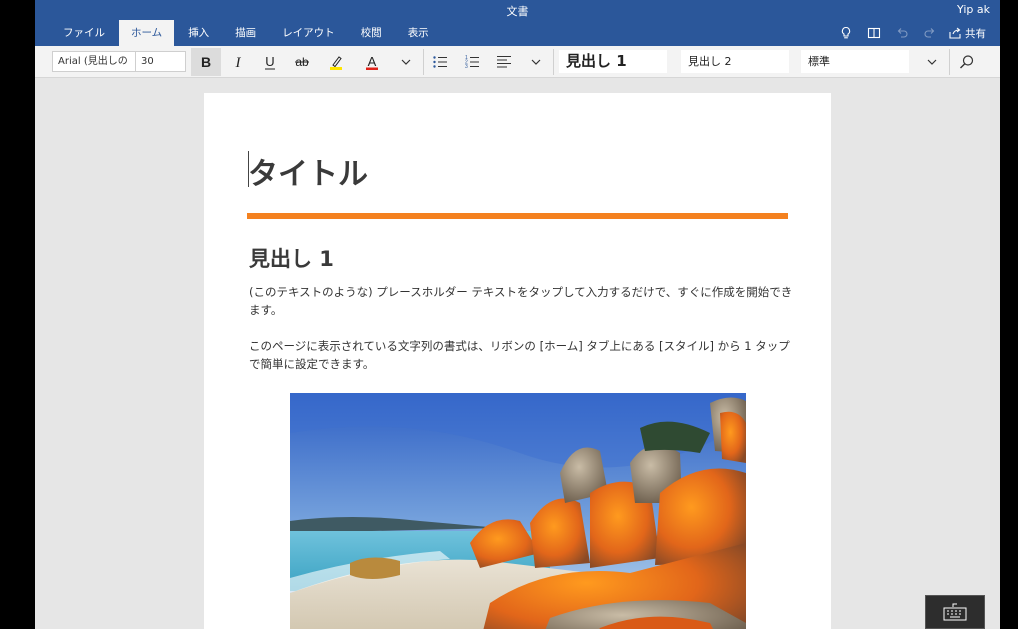  I want to click on svg-text: I, so click(238, 63).